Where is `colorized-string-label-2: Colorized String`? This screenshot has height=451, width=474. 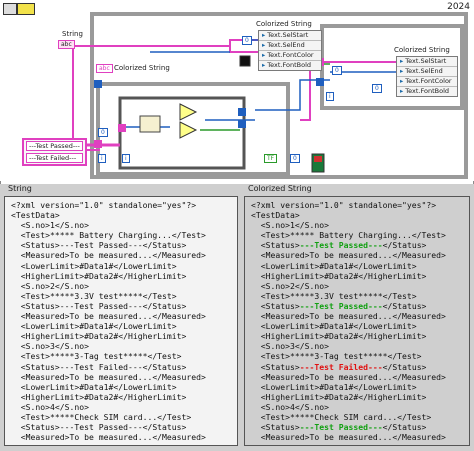 colorized-string-label-2: Colorized String is located at coordinates (142, 68).